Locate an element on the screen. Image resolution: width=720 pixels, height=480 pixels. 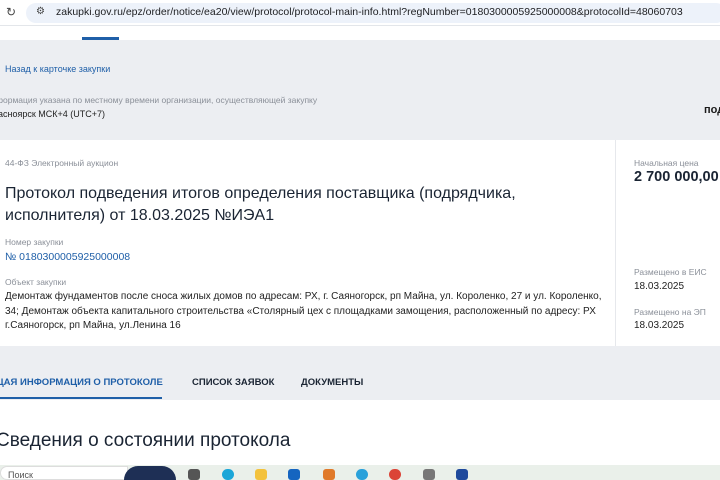
task-view-icon is located at coordinates (194, 474).